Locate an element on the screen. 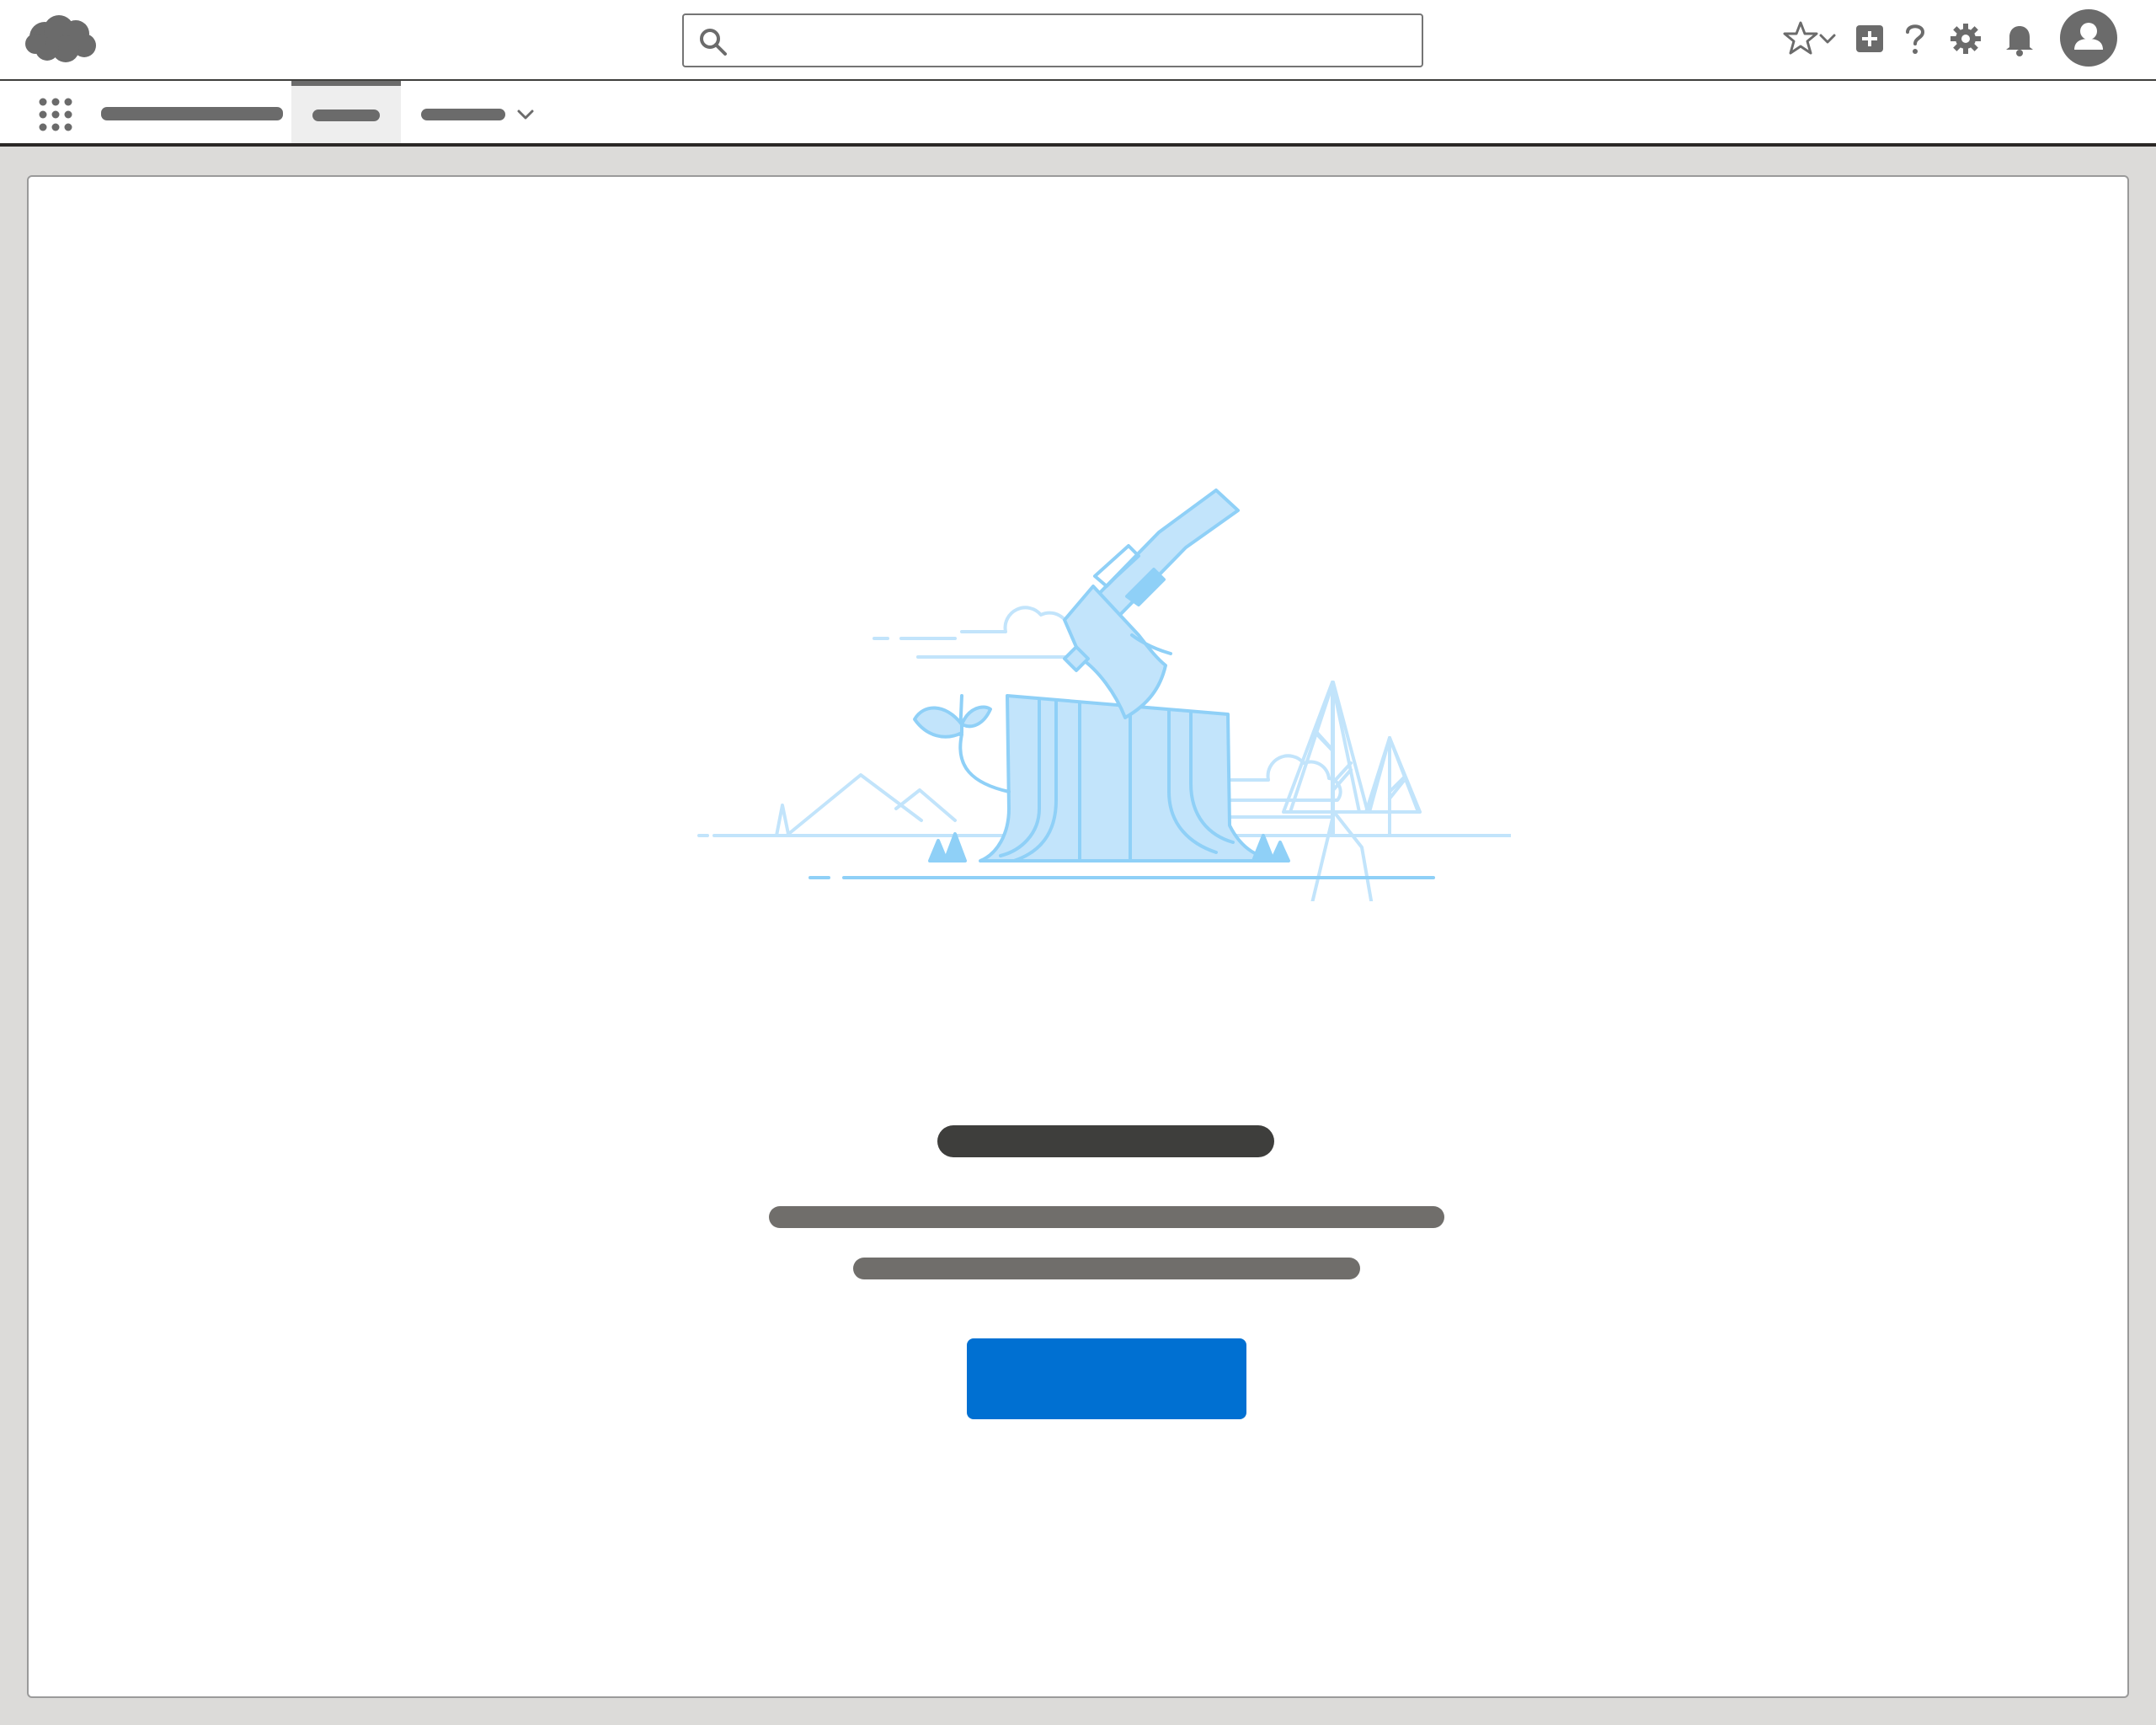 This screenshot has width=2156, height=1725. favorites-star-icon is located at coordinates (1800, 39).